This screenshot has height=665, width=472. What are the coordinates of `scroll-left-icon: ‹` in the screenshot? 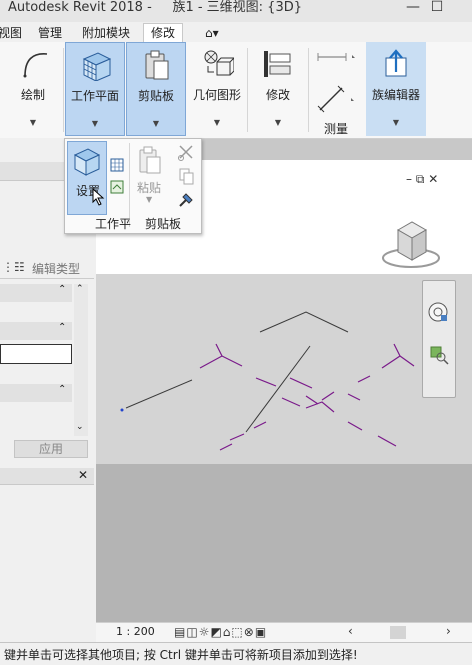 It's located at (350, 631).